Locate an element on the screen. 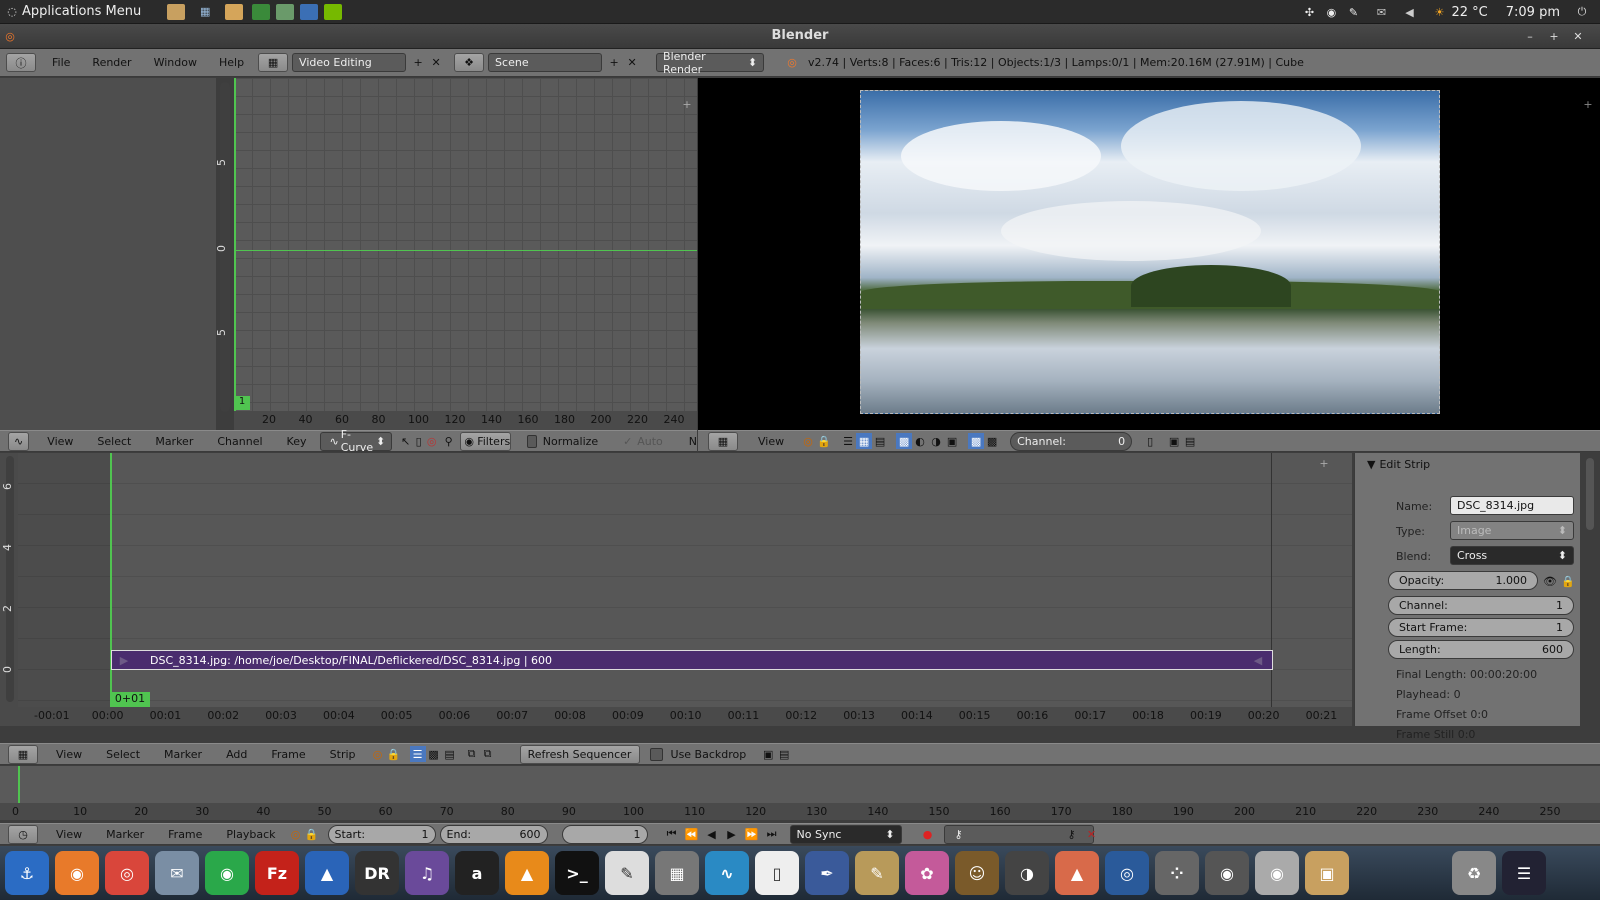  seq-menu-marker: Marker is located at coordinates (183, 754).